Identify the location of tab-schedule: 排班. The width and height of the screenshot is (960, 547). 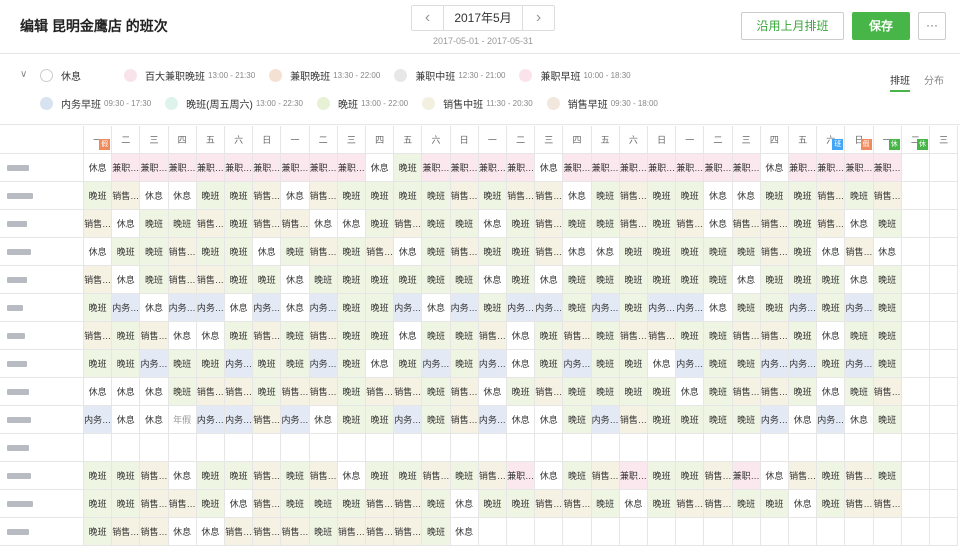
(900, 82).